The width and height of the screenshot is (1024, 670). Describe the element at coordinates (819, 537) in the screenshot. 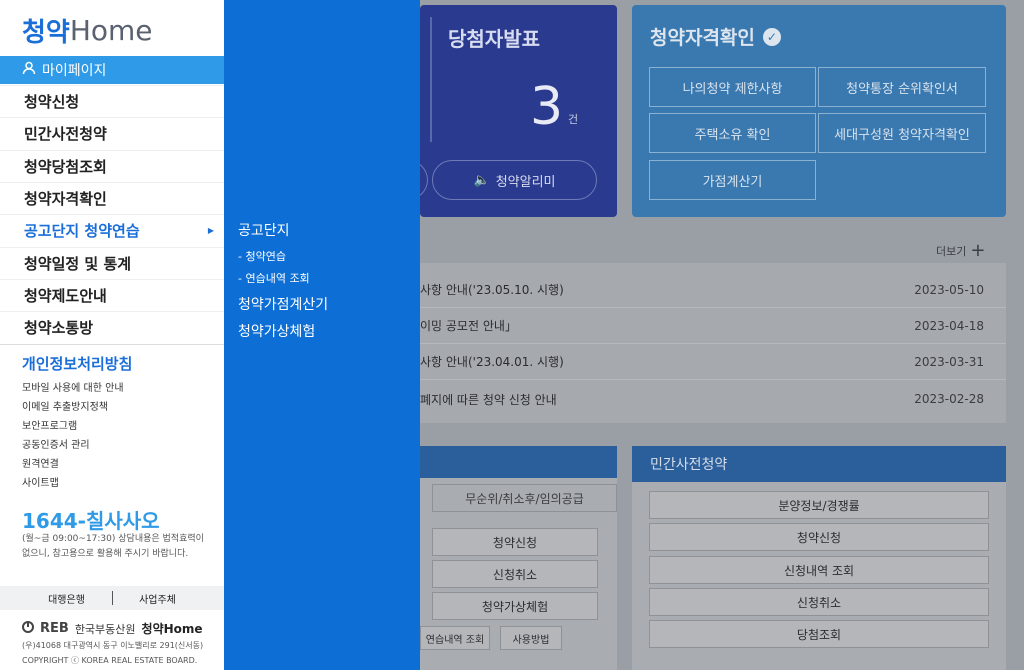

I see `pre-apply-button: 청약신청` at that location.